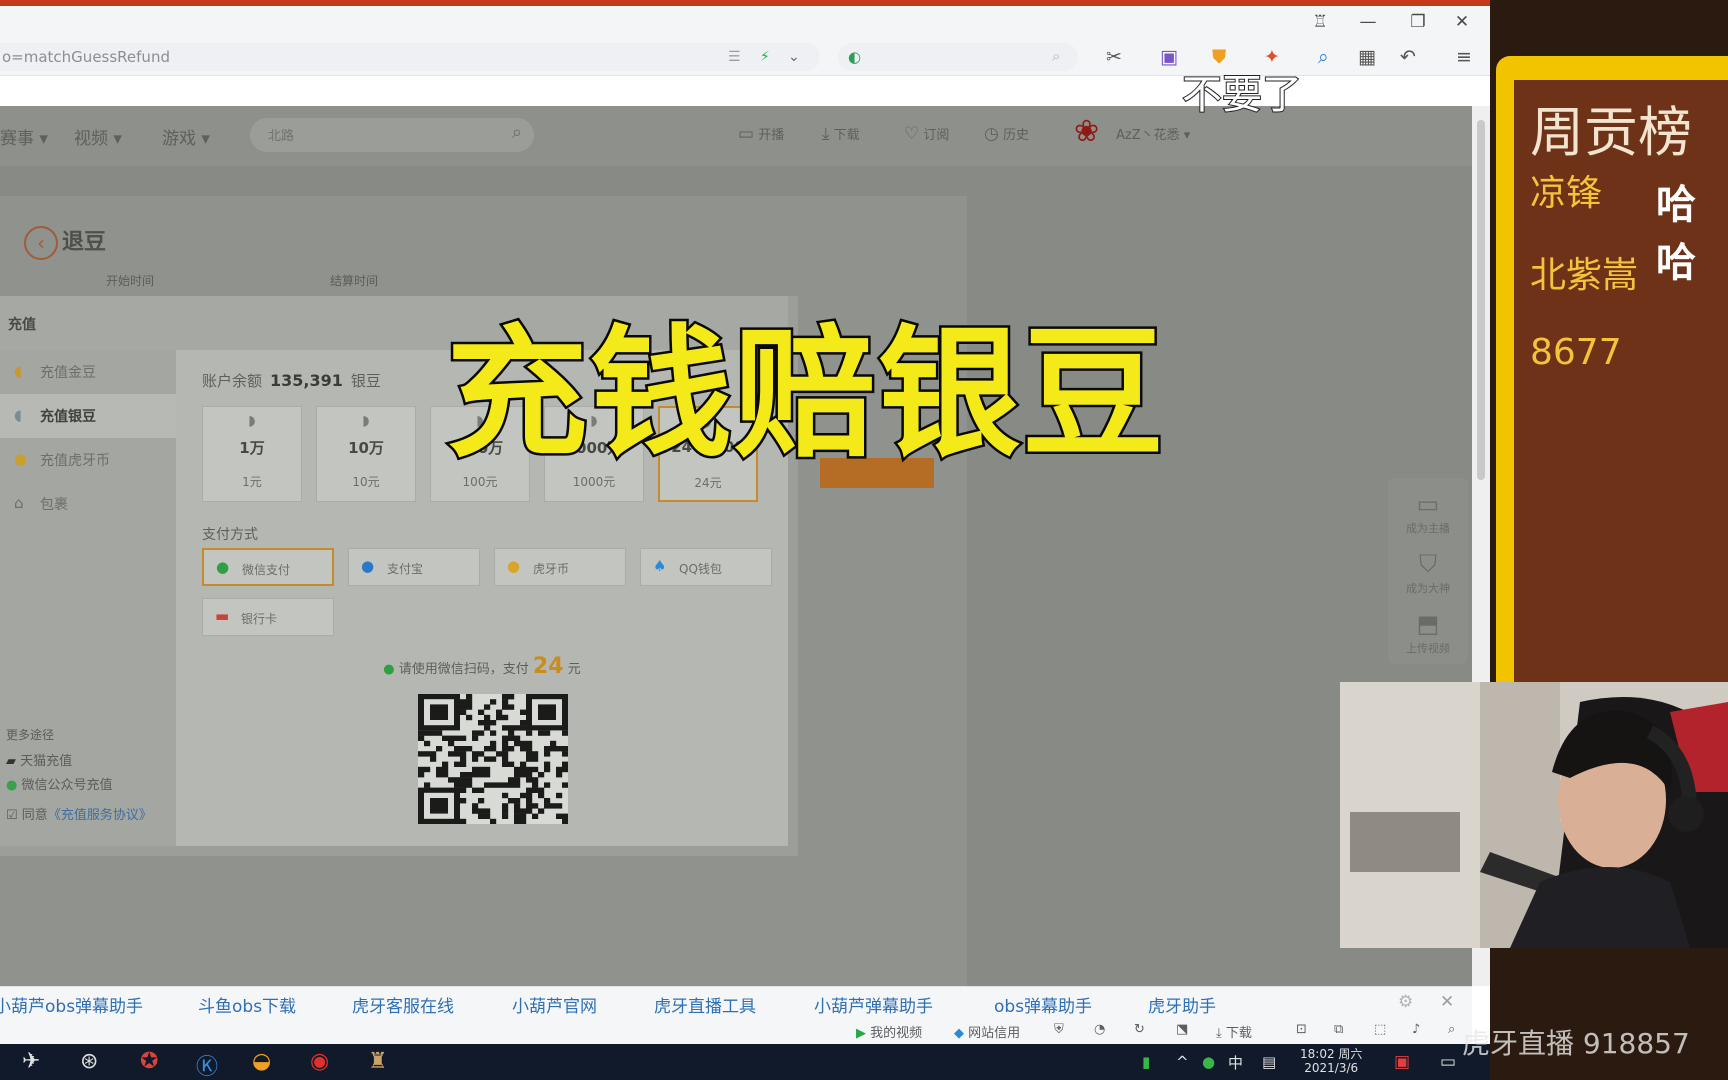 The image size is (1728, 1080). I want to click on steering-wheel-icon: ⊛, so click(89, 1061).